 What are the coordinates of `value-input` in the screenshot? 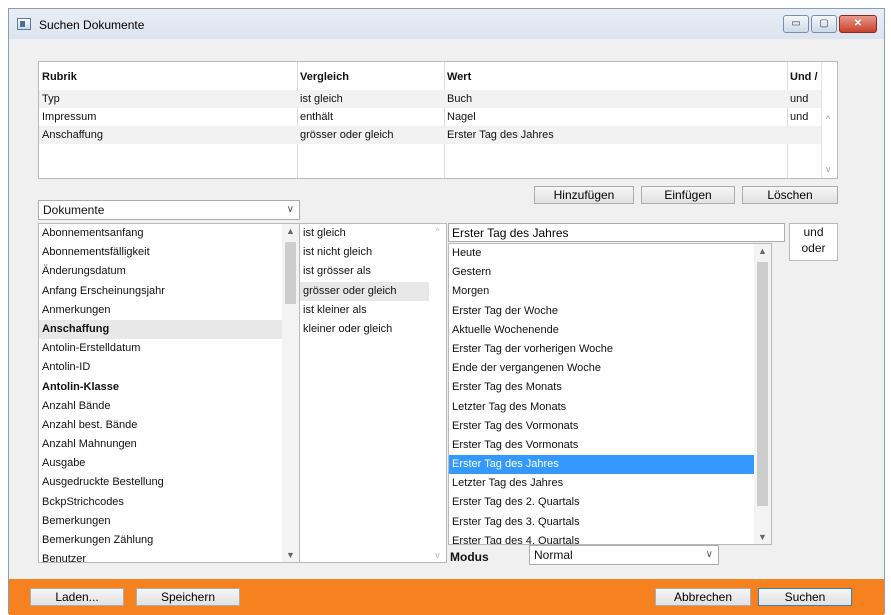 It's located at (616, 232).